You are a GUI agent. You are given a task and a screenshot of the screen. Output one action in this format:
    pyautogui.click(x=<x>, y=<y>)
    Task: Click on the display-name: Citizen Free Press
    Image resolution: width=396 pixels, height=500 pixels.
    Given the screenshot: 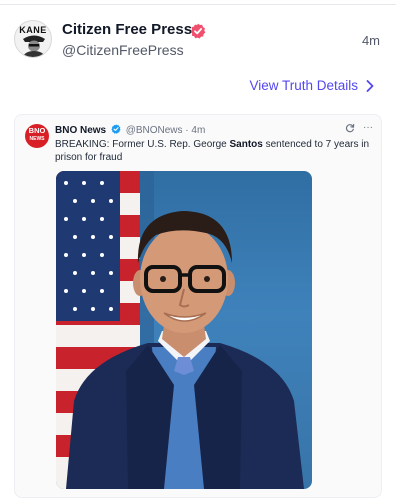 What is the action you would take?
    pyautogui.click(x=127, y=29)
    